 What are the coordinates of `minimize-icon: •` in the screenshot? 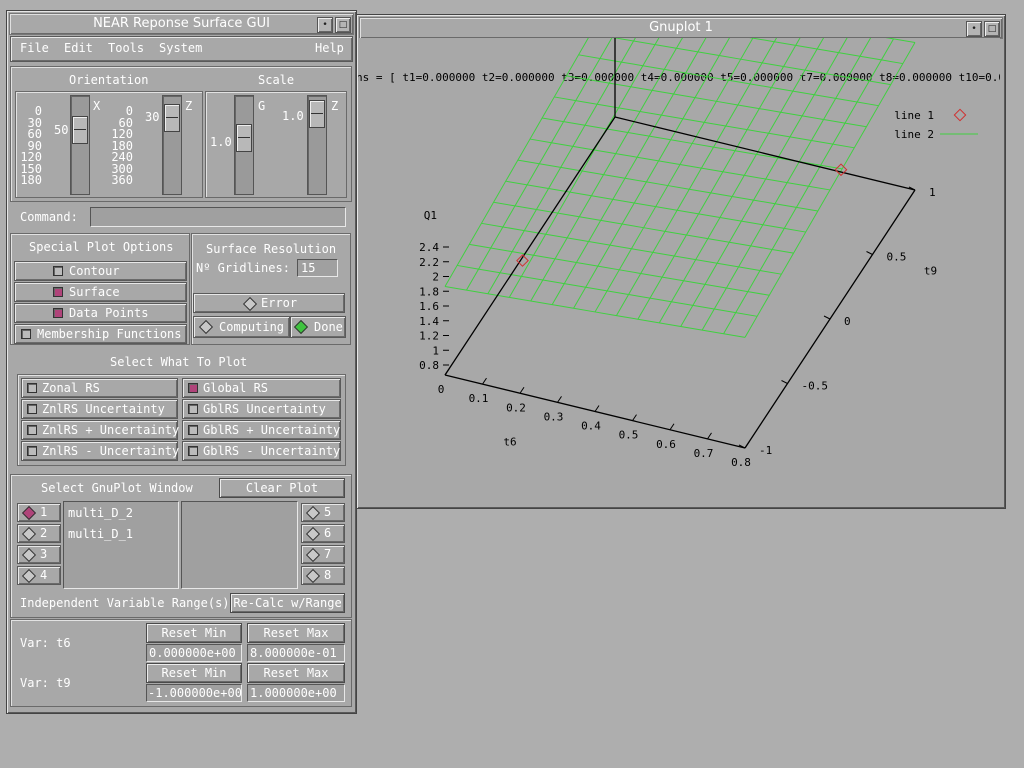 It's located at (325, 25).